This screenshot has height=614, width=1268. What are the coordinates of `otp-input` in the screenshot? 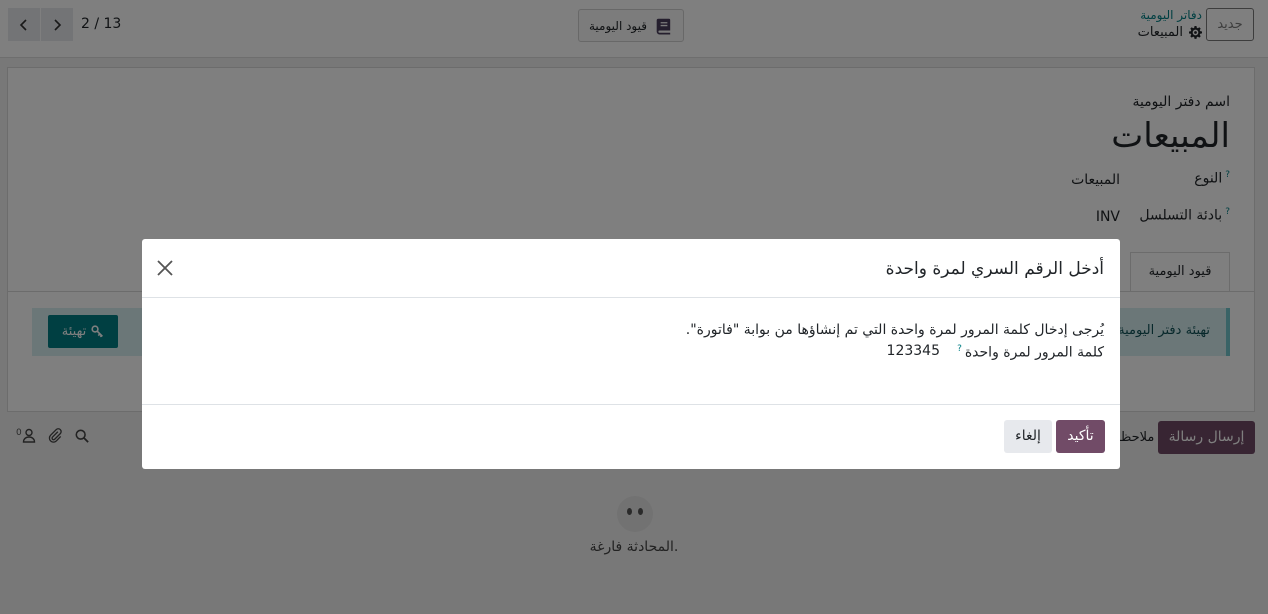 It's located at (905, 351).